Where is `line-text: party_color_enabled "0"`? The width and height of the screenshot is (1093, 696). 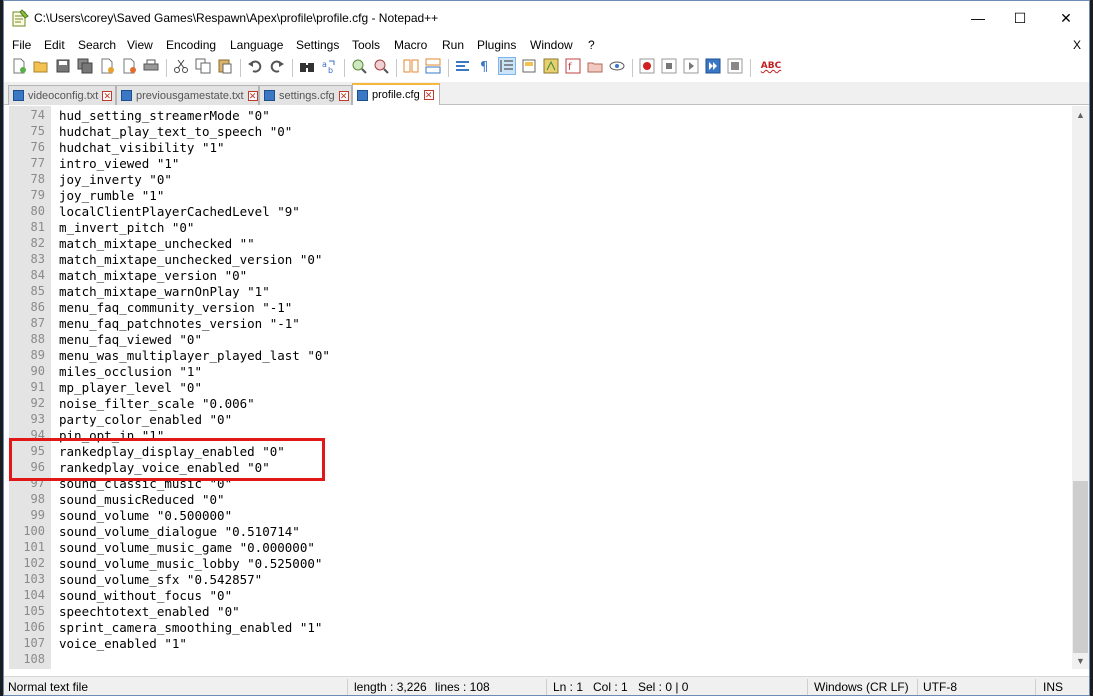
line-text: party_color_enabled "0" is located at coordinates (145, 419).